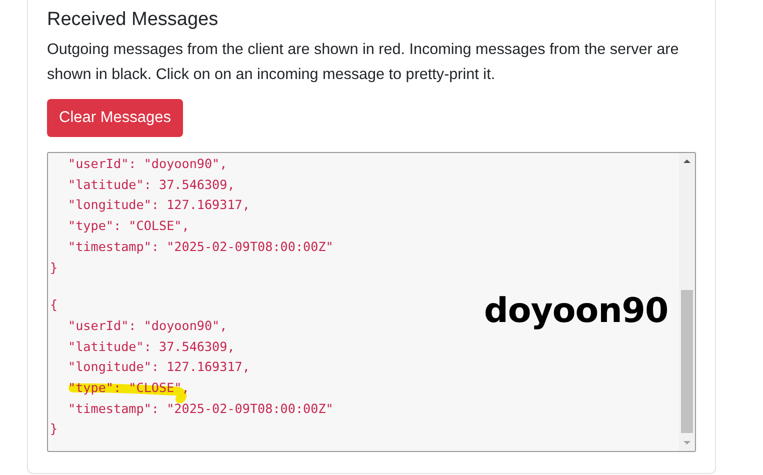  Describe the element at coordinates (54, 304) in the screenshot. I see `json-brace: {` at that location.